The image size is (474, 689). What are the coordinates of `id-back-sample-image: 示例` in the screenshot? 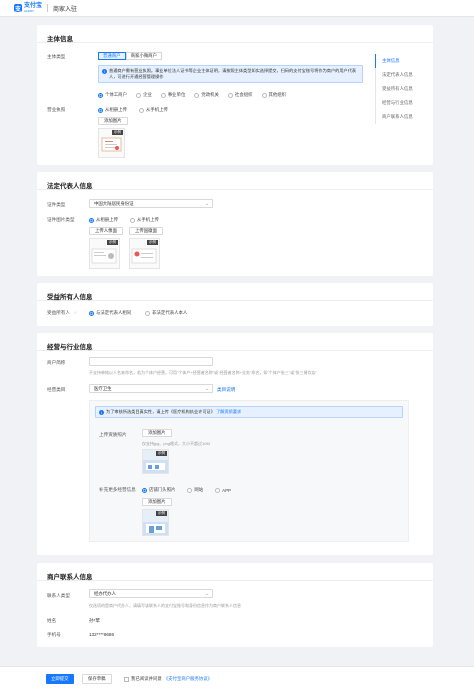 It's located at (144, 253).